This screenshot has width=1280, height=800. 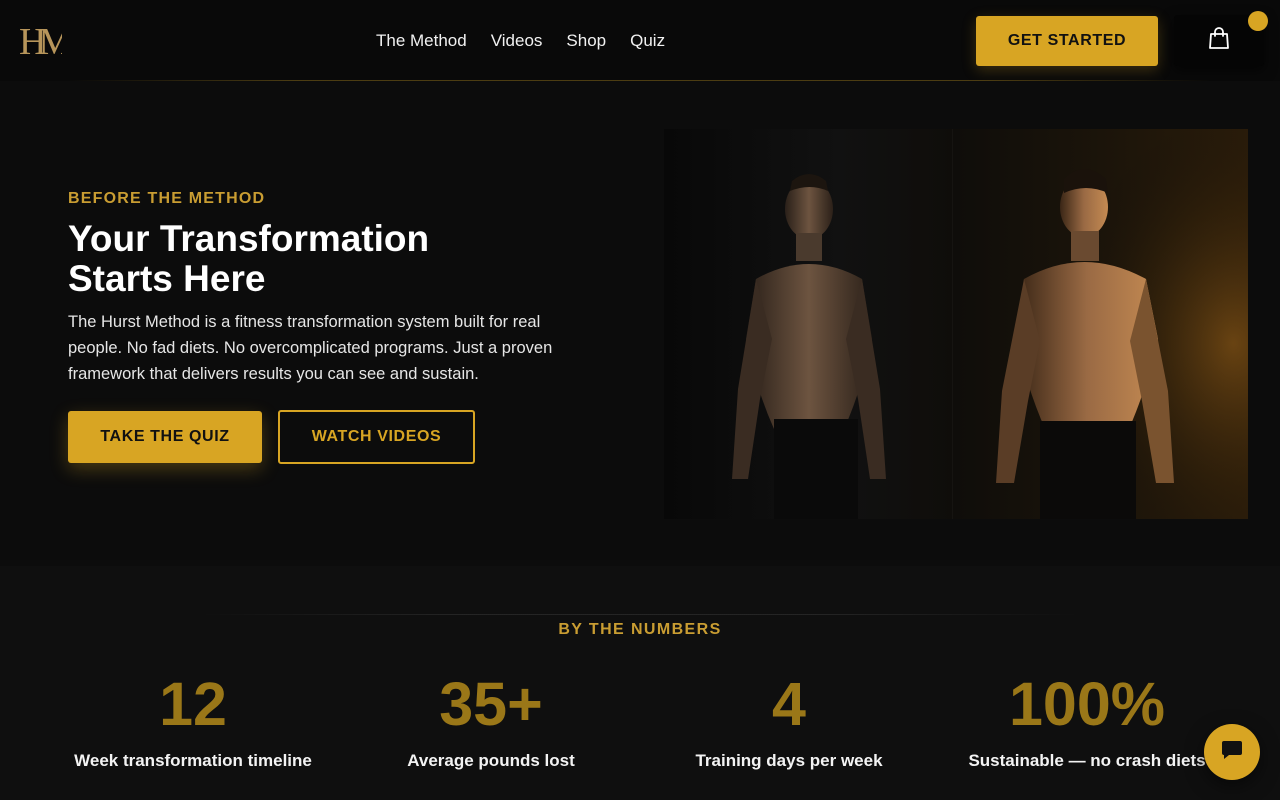 What do you see at coordinates (491, 704) in the screenshot?
I see `stat-value: 35+` at bounding box center [491, 704].